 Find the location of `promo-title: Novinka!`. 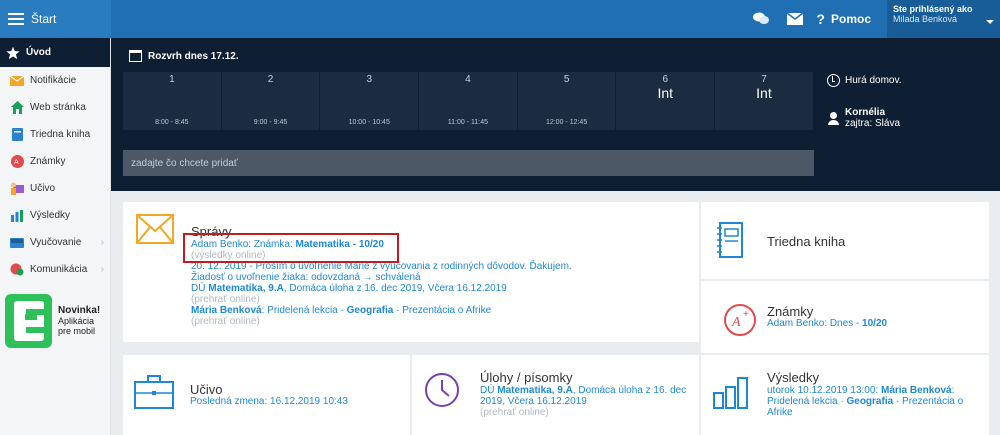

promo-title: Novinka! is located at coordinates (79, 310).